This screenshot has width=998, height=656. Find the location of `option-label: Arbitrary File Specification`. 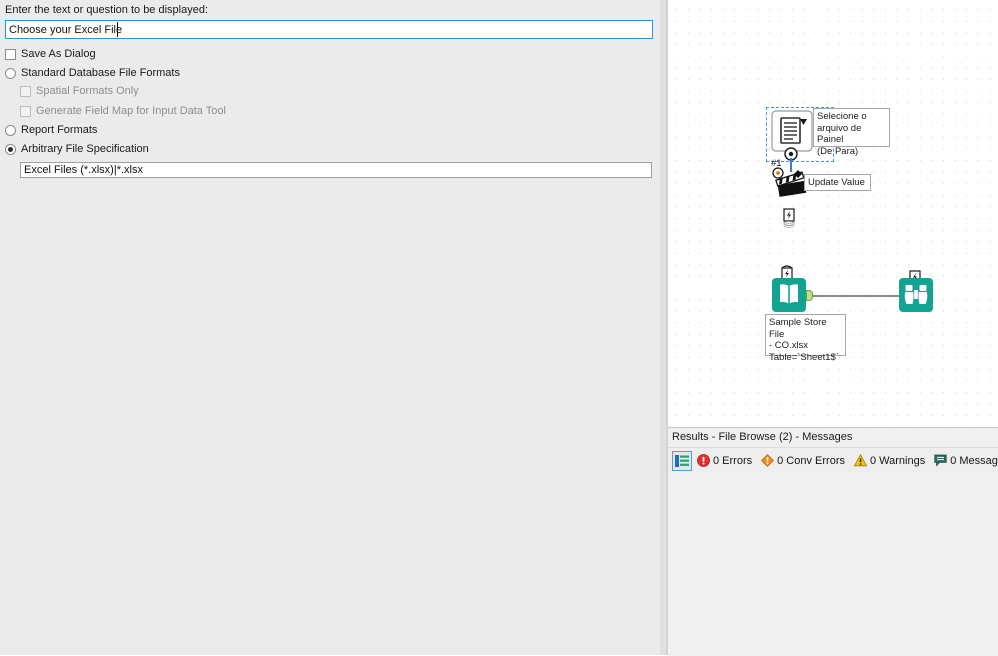

option-label: Arbitrary File Specification is located at coordinates (85, 149).